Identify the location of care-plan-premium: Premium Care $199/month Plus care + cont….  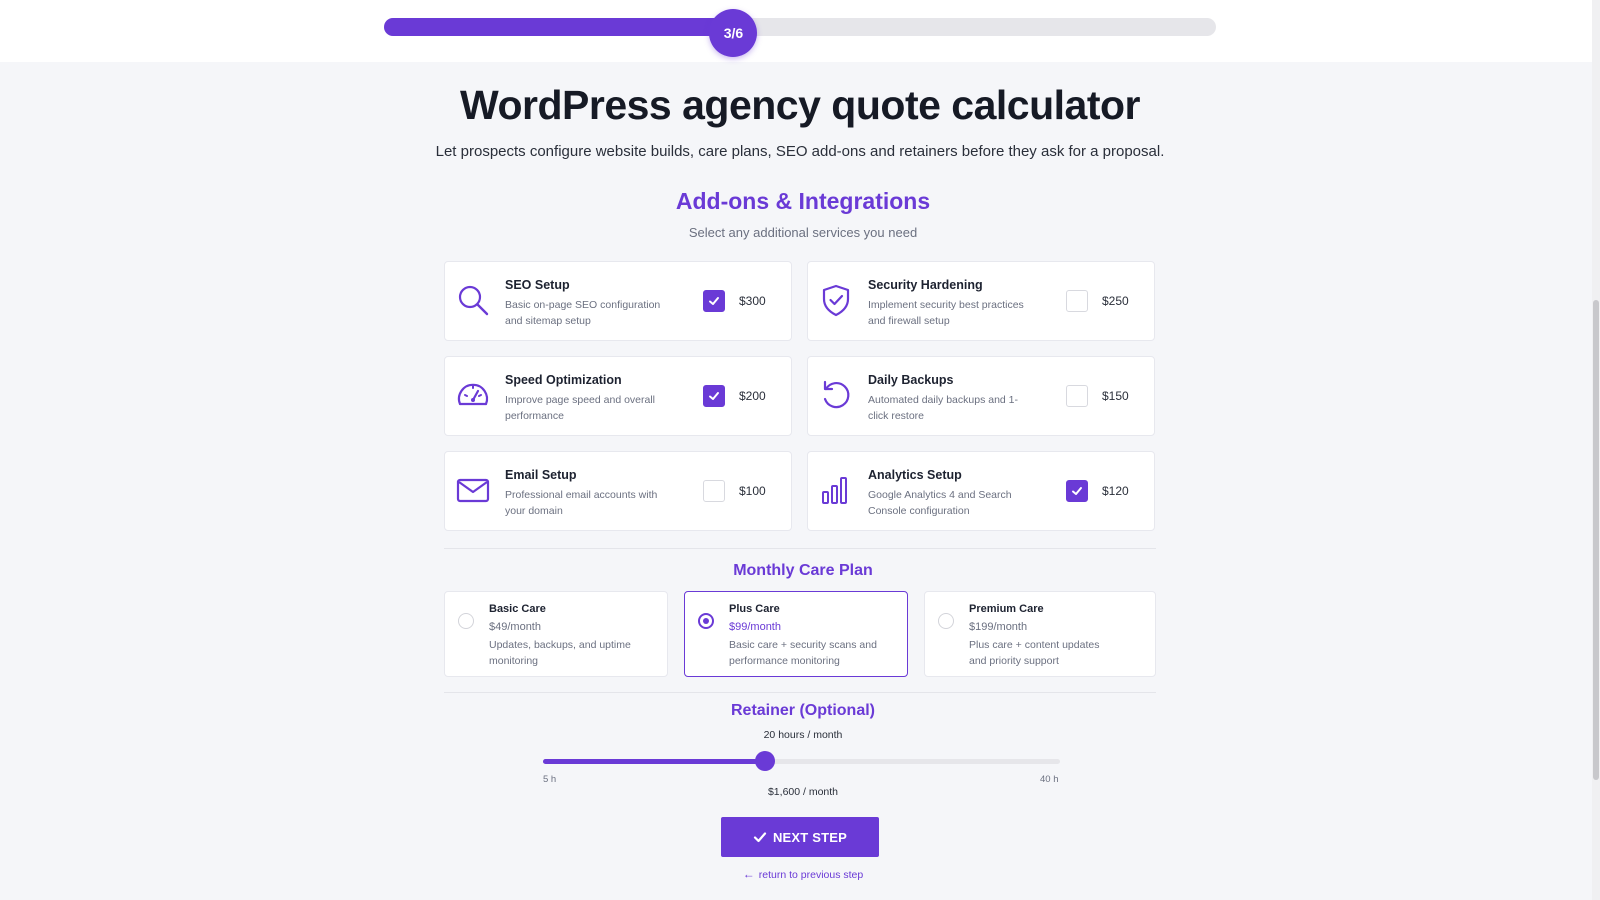
(1040, 634).